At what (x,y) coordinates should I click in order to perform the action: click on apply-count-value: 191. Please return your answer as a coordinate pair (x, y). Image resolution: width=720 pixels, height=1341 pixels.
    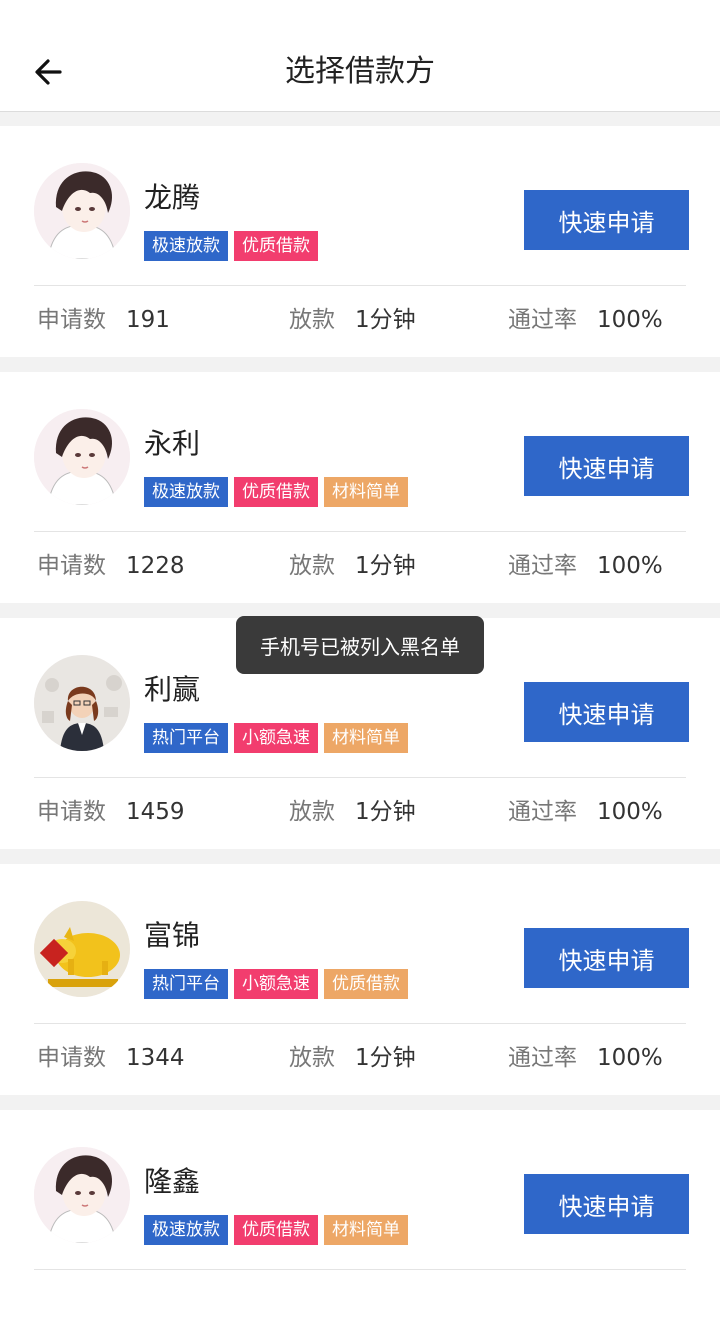
    Looking at the image, I should click on (148, 320).